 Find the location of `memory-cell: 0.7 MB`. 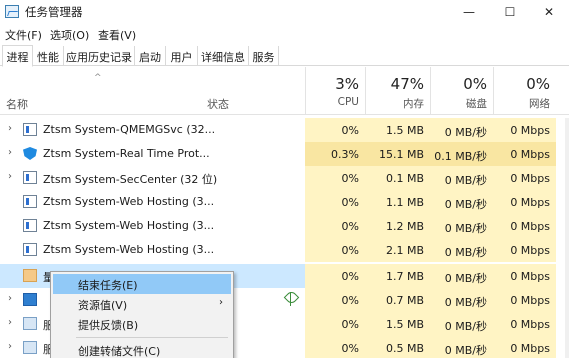

memory-cell: 0.7 MB is located at coordinates (397, 300).